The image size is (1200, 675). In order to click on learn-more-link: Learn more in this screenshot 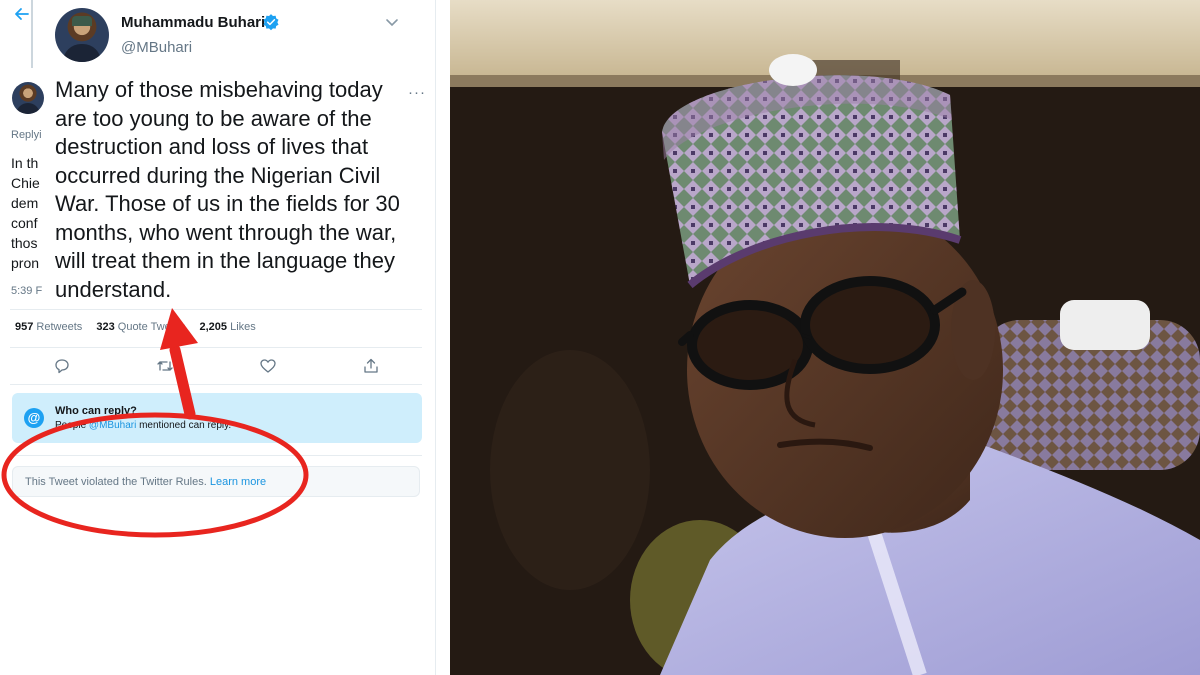, I will do `click(238, 482)`.